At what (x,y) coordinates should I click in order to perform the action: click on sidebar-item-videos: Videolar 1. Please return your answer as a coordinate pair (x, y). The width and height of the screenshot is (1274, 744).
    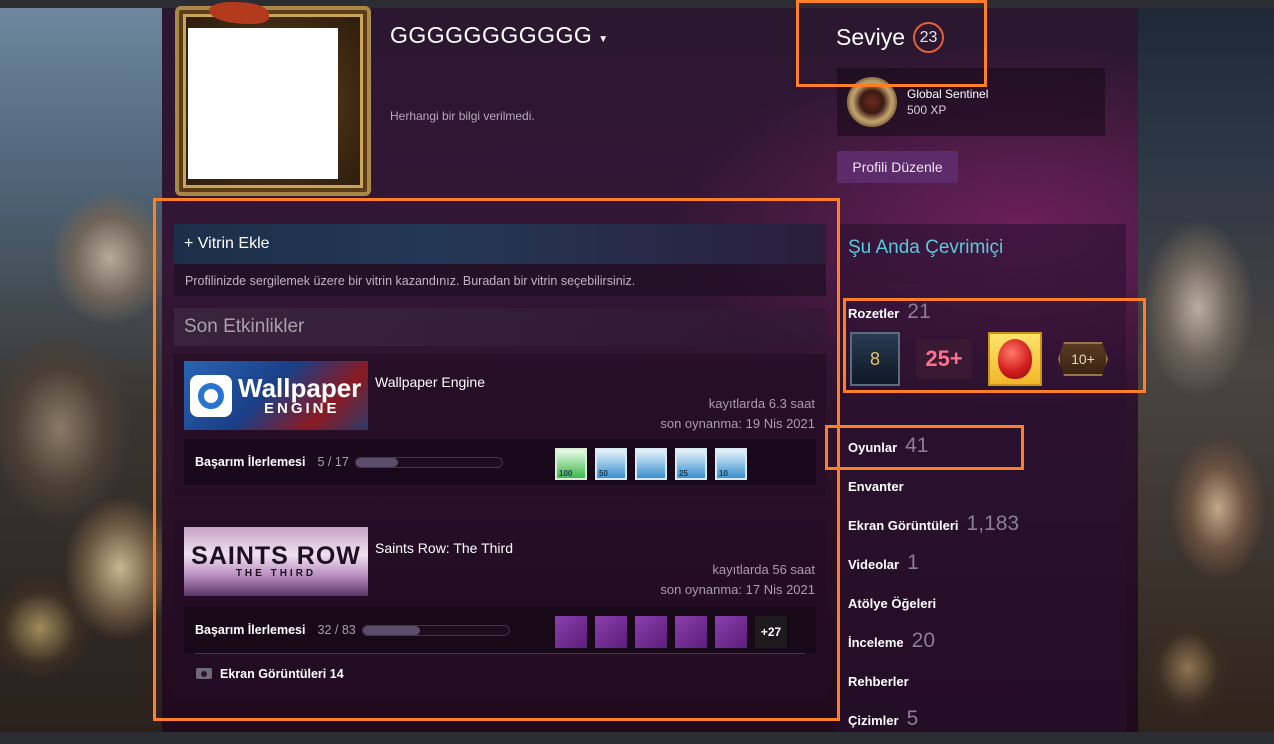
    Looking at the image, I should click on (883, 563).